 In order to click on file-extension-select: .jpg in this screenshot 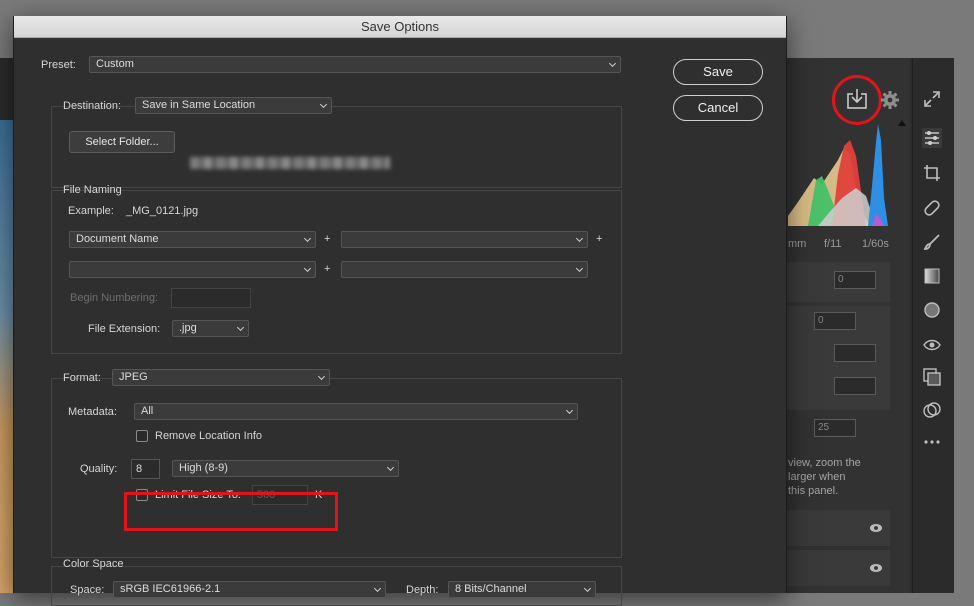, I will do `click(210, 328)`.